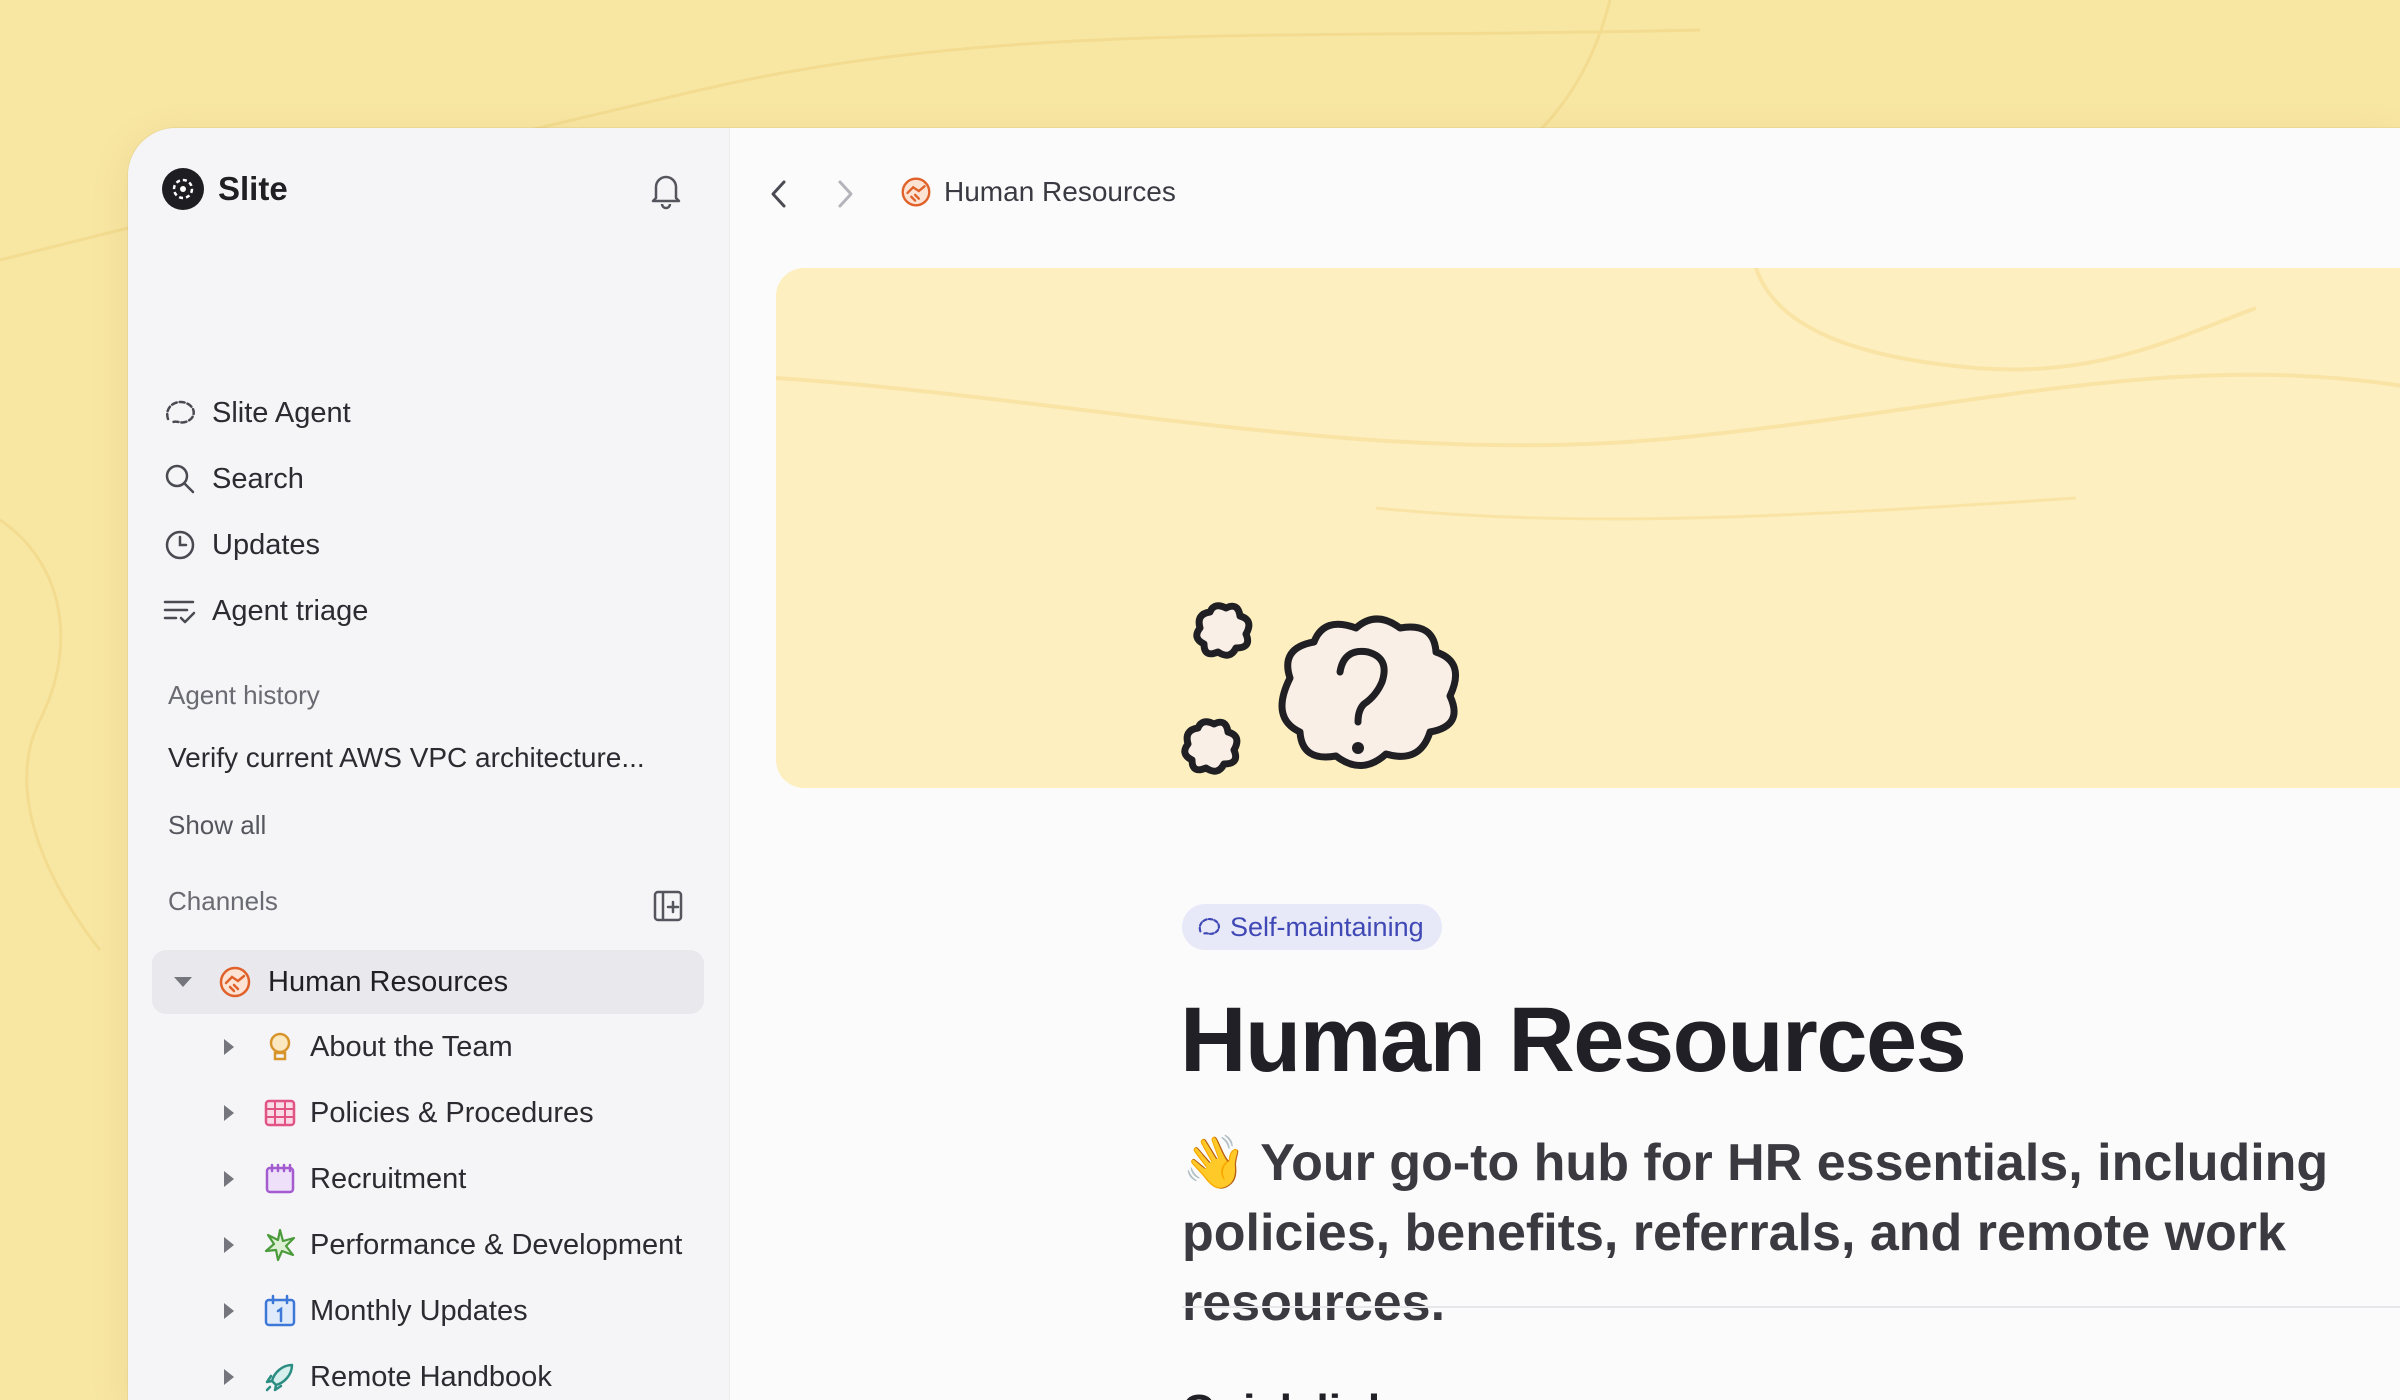  I want to click on channel-performance-development: Performance & Development, so click(453, 1245).